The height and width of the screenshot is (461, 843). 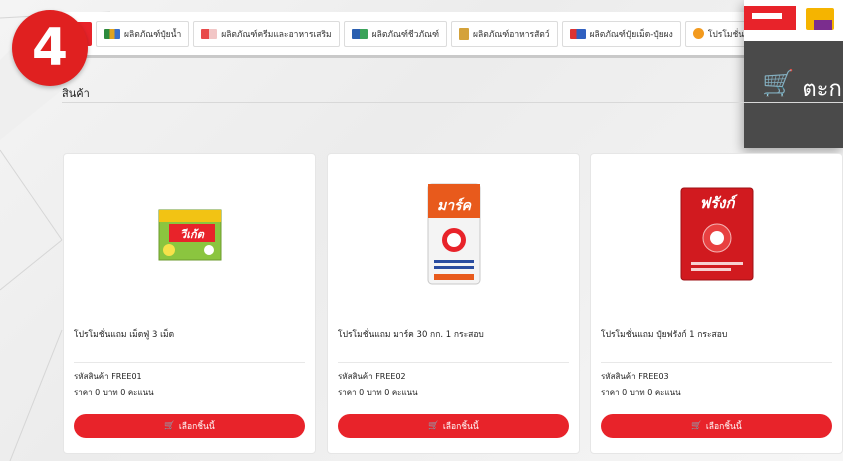 What do you see at coordinates (822, 89) in the screenshot?
I see `cart-label: ตะก` at bounding box center [822, 89].